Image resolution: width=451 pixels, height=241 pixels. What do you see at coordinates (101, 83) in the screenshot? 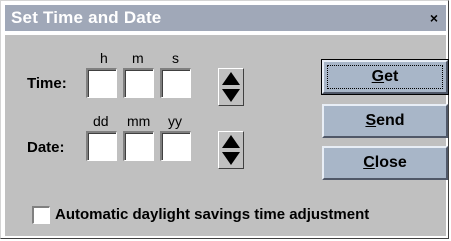
I see `time-hours-field` at bounding box center [101, 83].